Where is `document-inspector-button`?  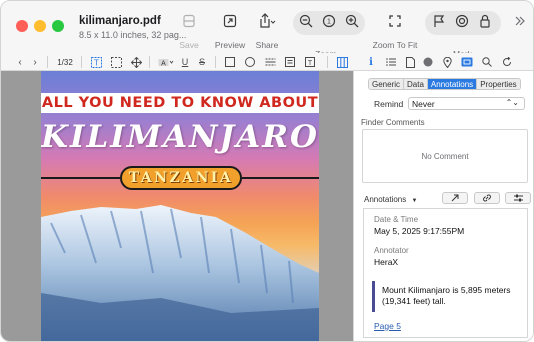 document-inspector-button is located at coordinates (410, 62).